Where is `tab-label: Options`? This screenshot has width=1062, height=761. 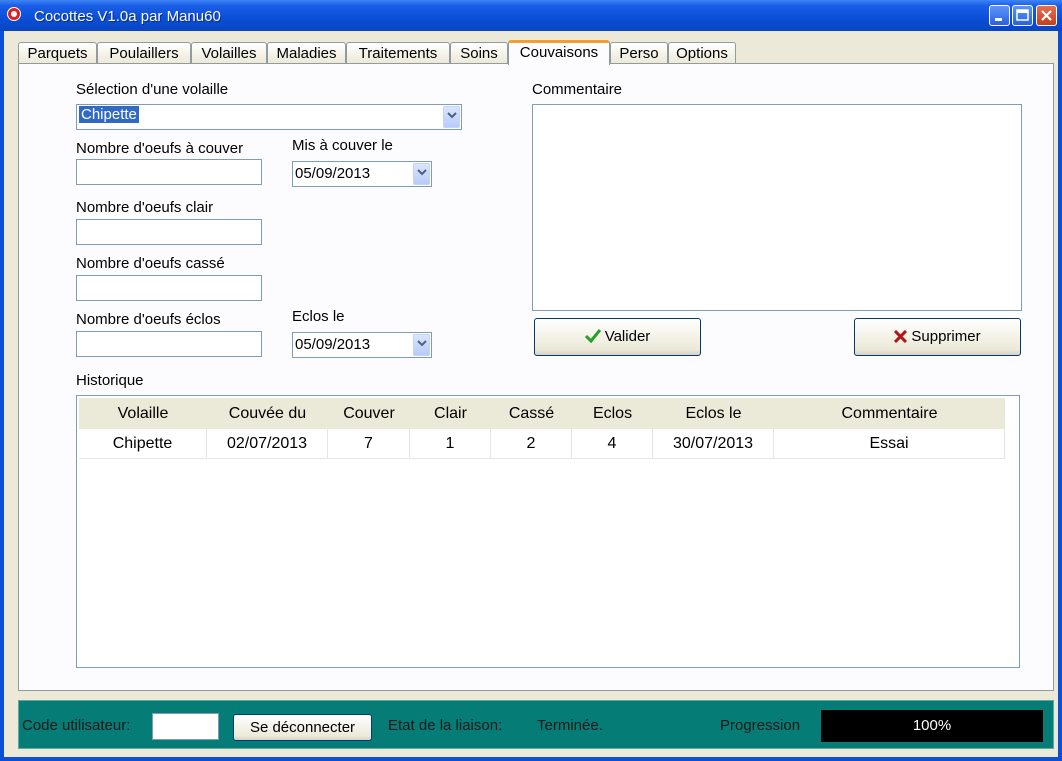
tab-label: Options is located at coordinates (702, 53).